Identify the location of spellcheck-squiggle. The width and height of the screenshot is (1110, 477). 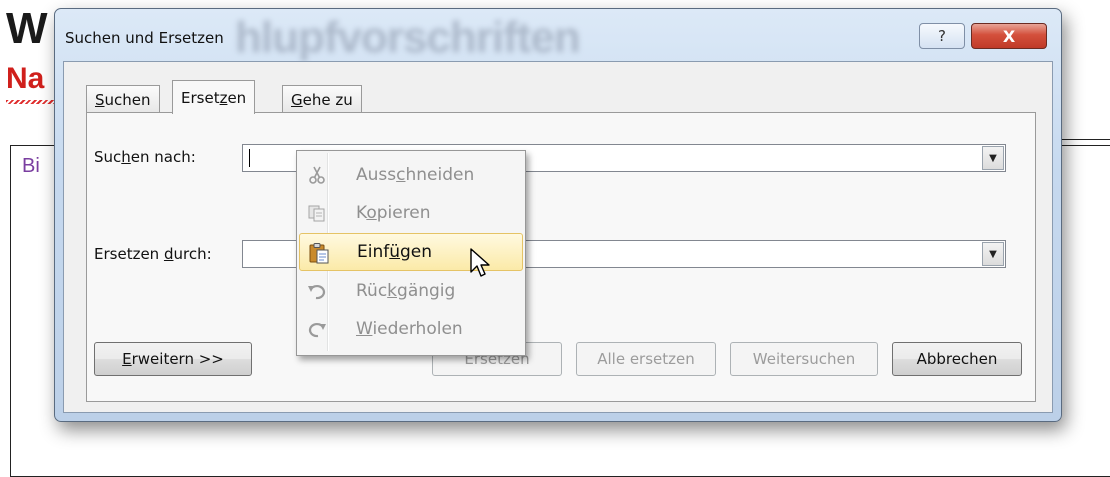
(31, 102).